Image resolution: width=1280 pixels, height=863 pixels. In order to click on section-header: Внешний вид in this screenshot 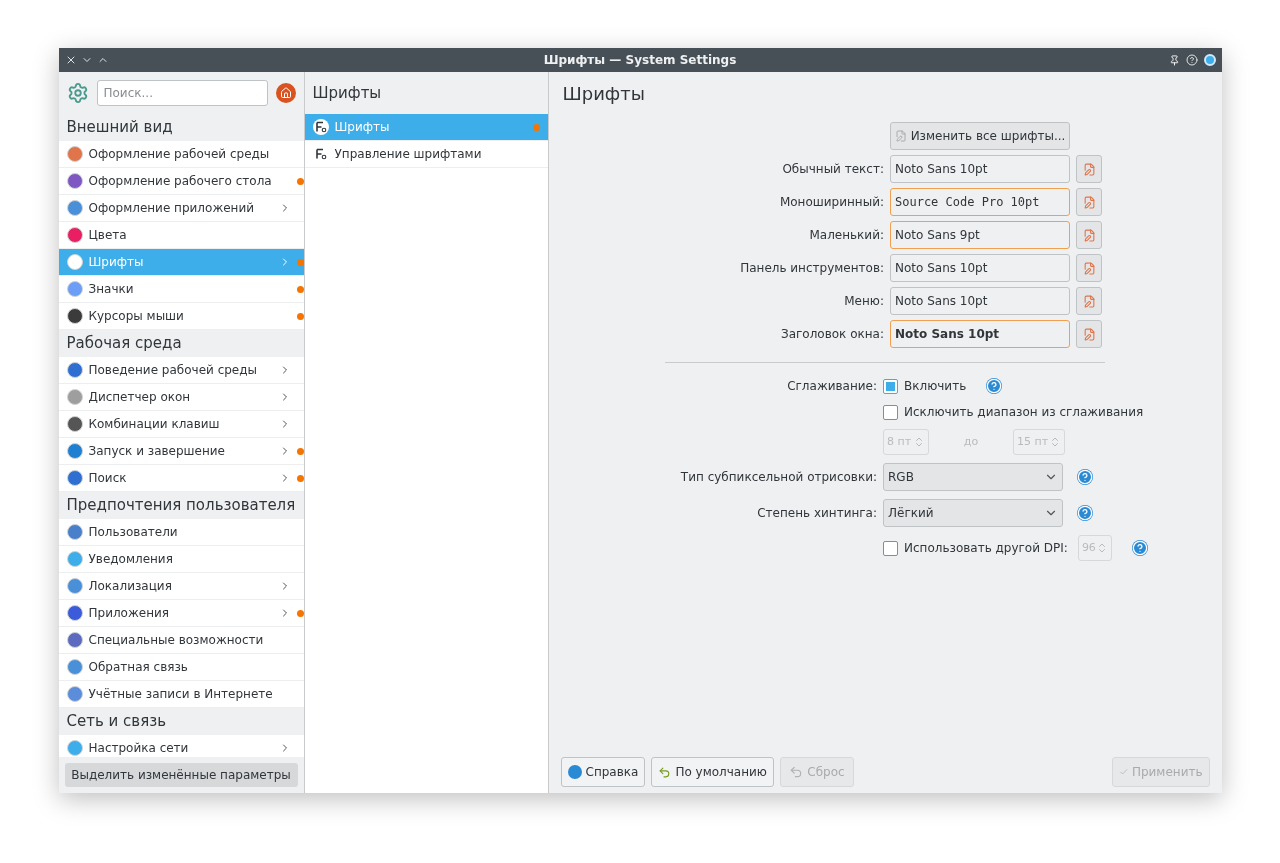, I will do `click(181, 127)`.